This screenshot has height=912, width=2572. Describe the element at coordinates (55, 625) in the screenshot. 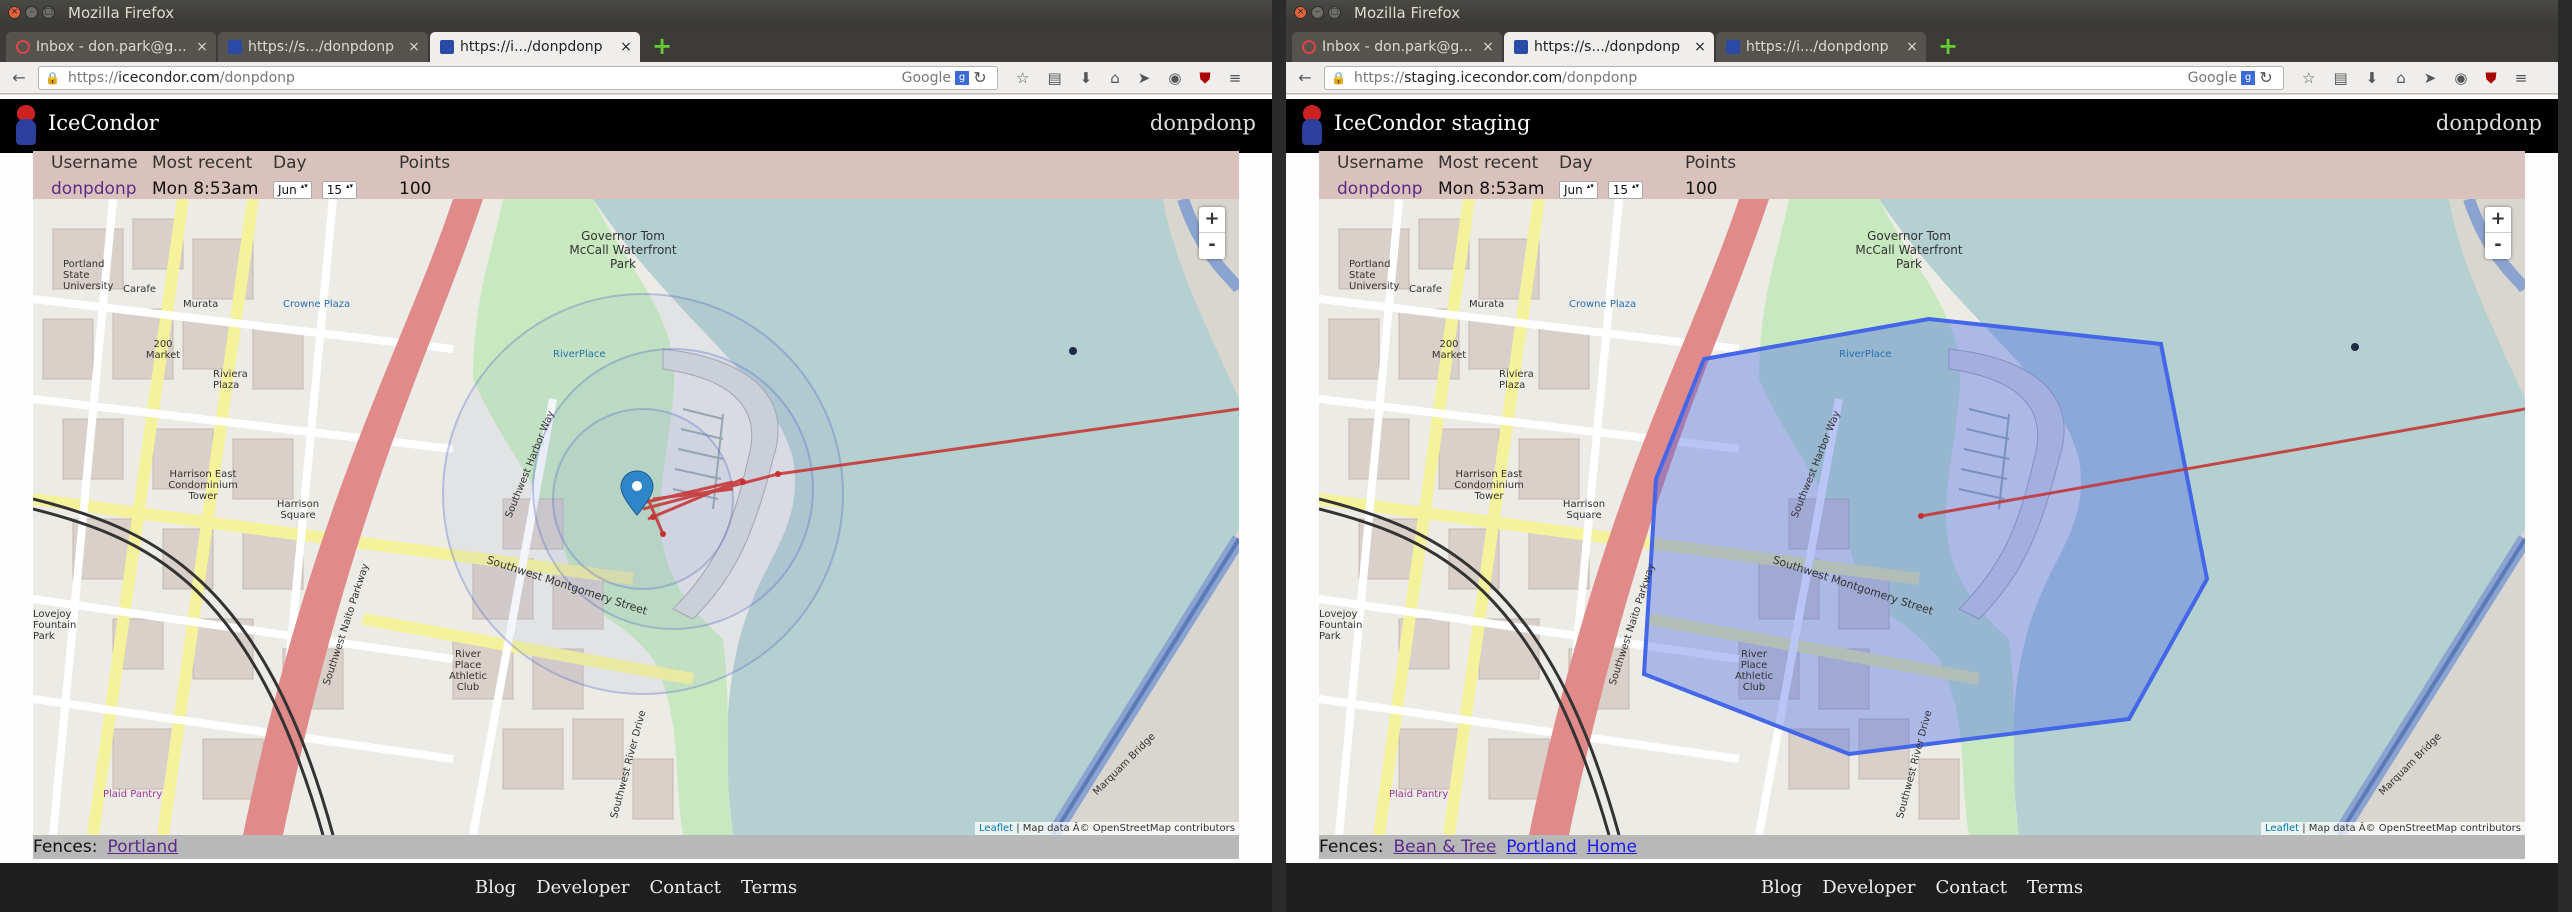

I see `map-label-lovejoy: Lovejoy Fountain Park` at that location.